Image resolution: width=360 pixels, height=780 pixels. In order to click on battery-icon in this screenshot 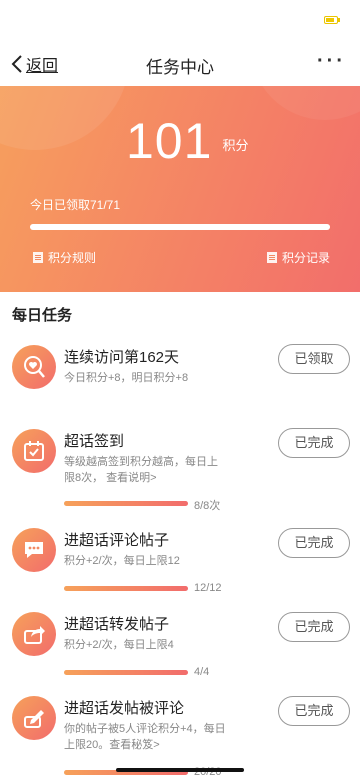, I will do `click(331, 20)`.